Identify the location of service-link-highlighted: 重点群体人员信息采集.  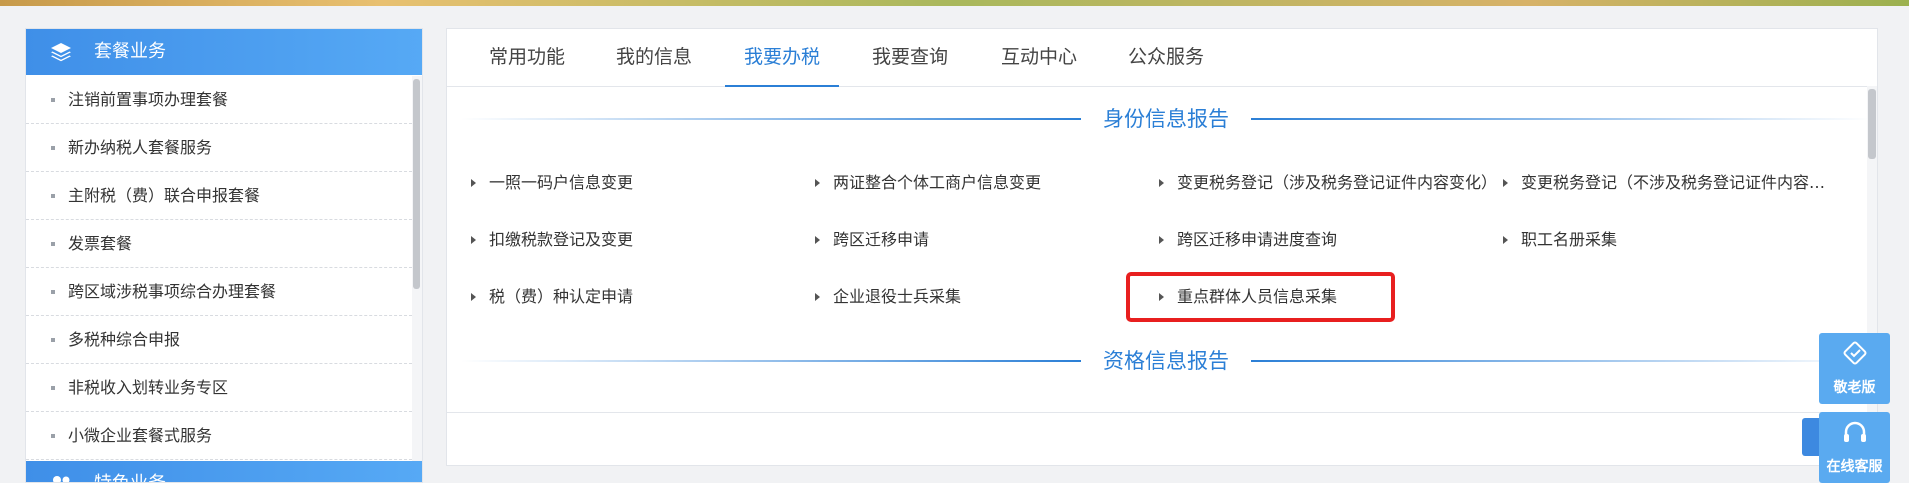
(1326, 297).